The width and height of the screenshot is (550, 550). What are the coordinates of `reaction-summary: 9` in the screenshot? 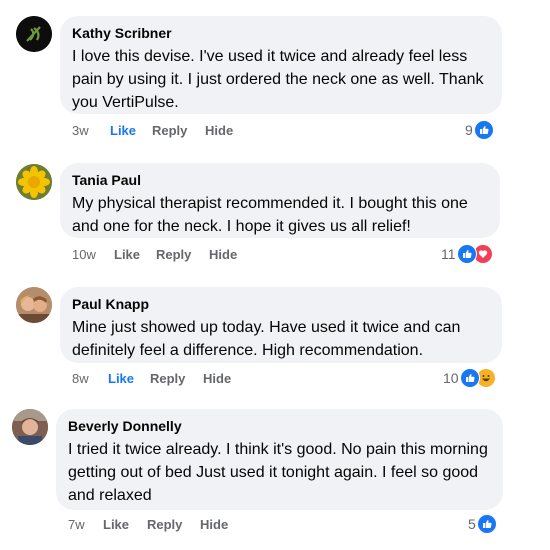 It's located at (479, 130).